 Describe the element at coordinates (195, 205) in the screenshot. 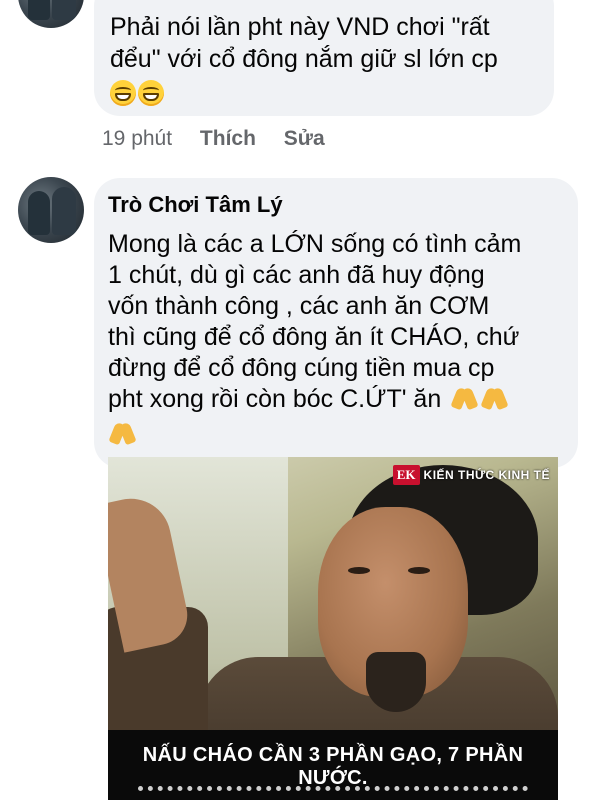

I see `comment-author: Trò Chơi Tâm Lý` at that location.